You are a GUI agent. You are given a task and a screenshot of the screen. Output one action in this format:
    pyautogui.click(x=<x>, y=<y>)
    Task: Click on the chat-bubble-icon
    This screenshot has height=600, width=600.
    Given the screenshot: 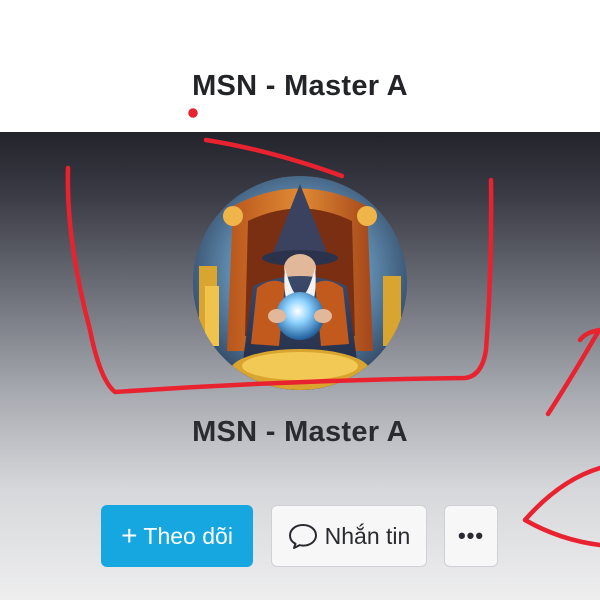 What is the action you would take?
    pyautogui.click(x=302, y=536)
    